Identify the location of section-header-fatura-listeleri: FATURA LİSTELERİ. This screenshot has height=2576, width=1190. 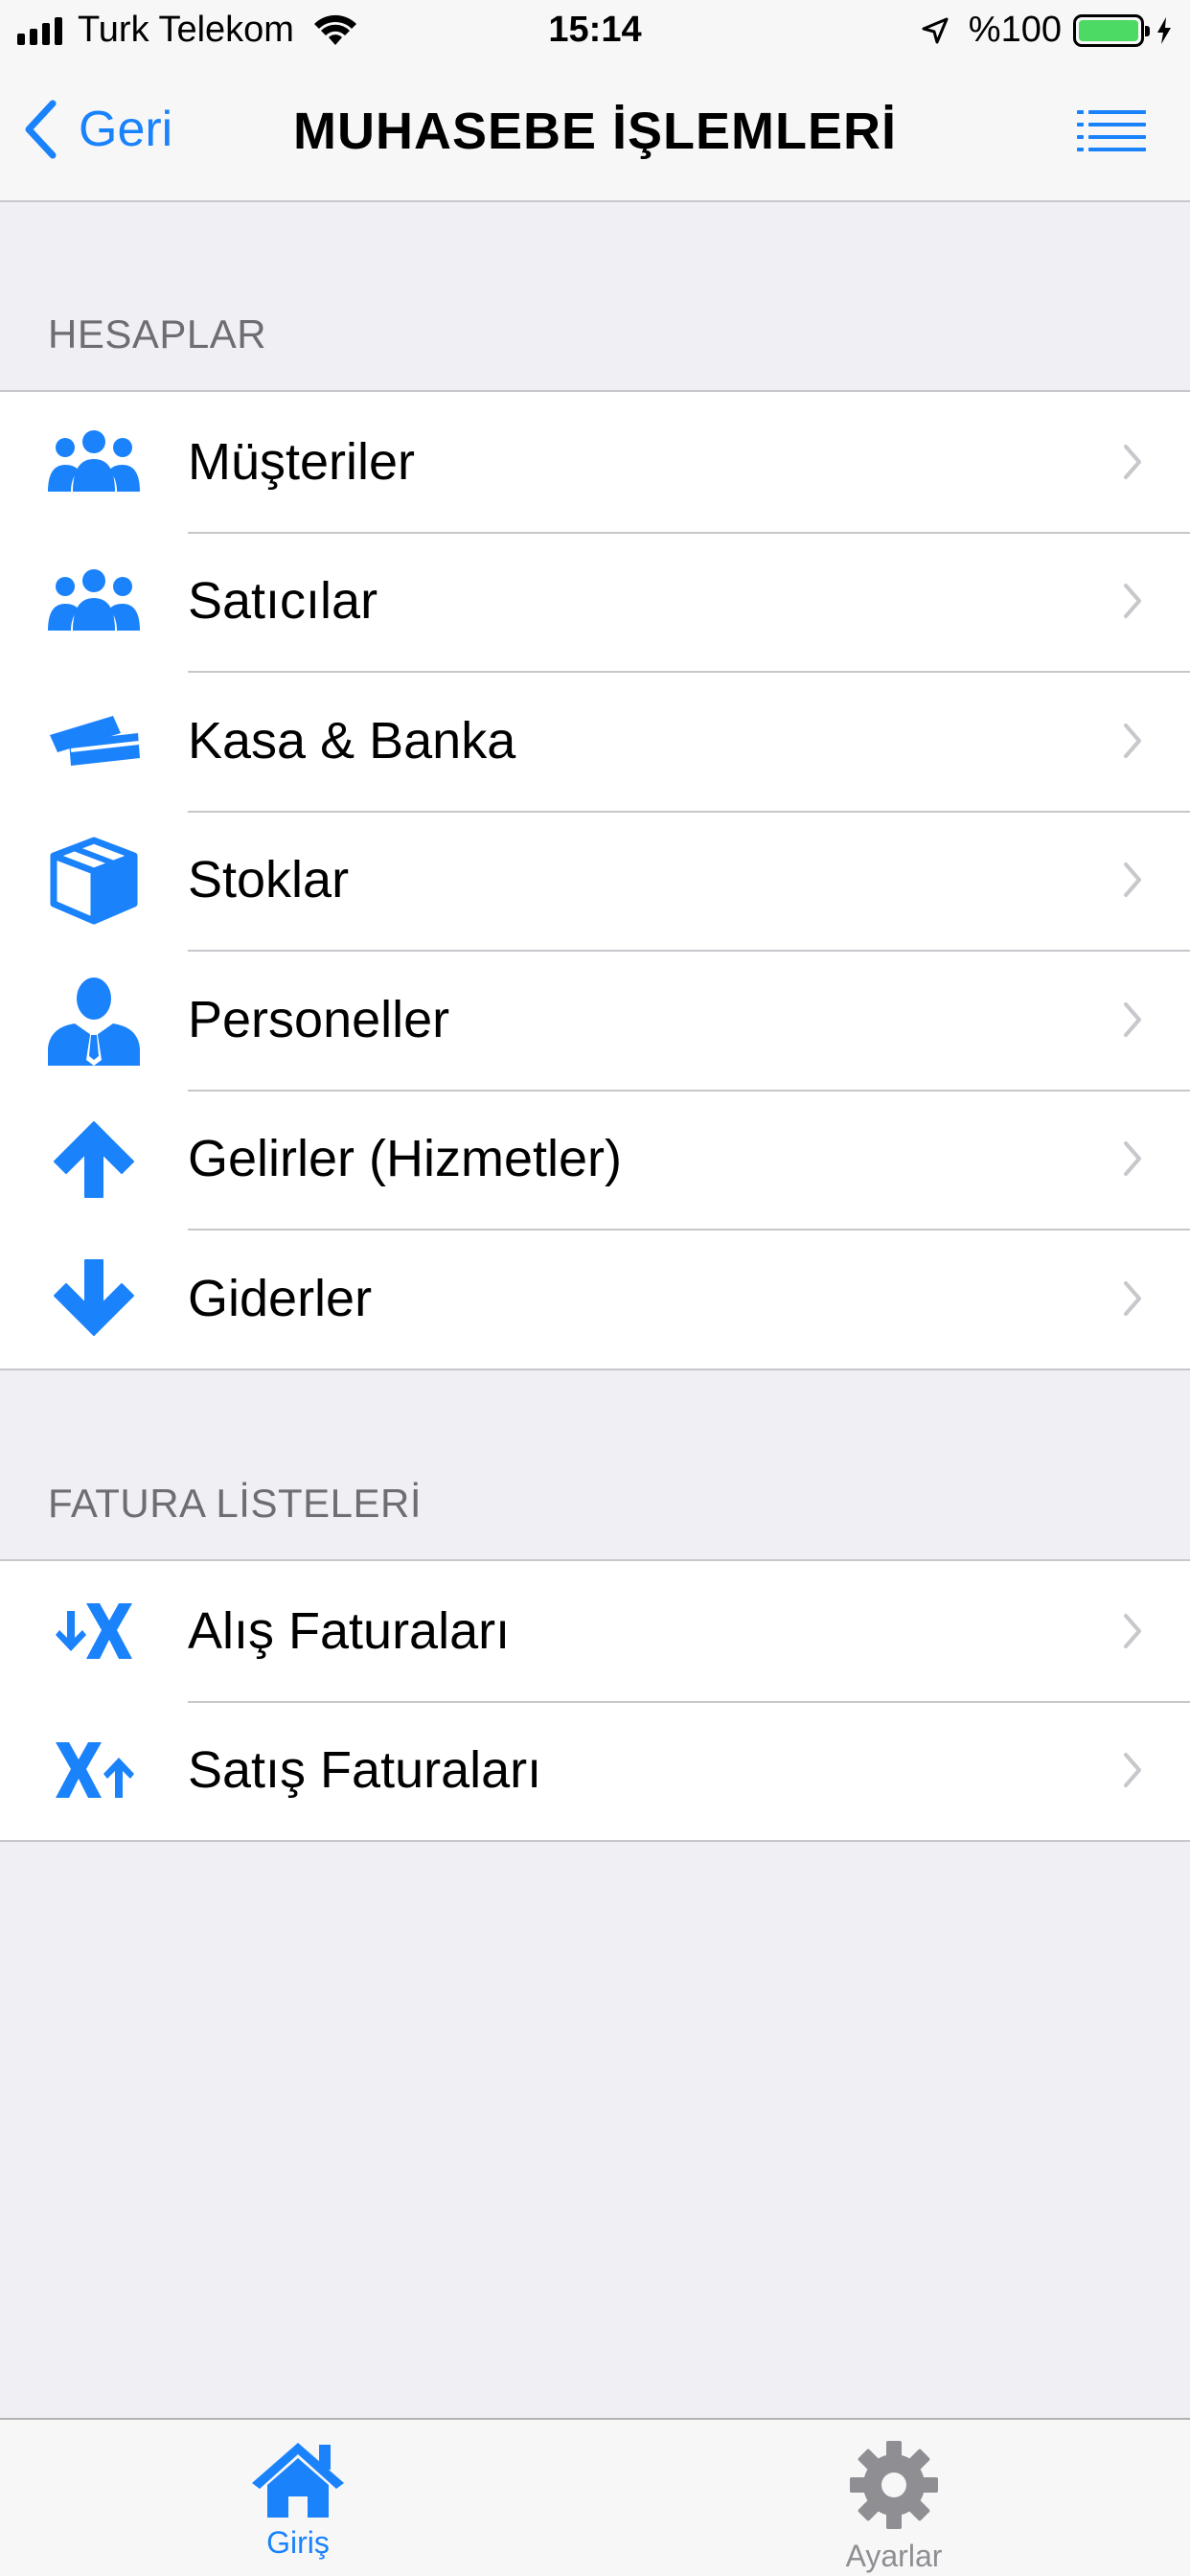
(235, 1503).